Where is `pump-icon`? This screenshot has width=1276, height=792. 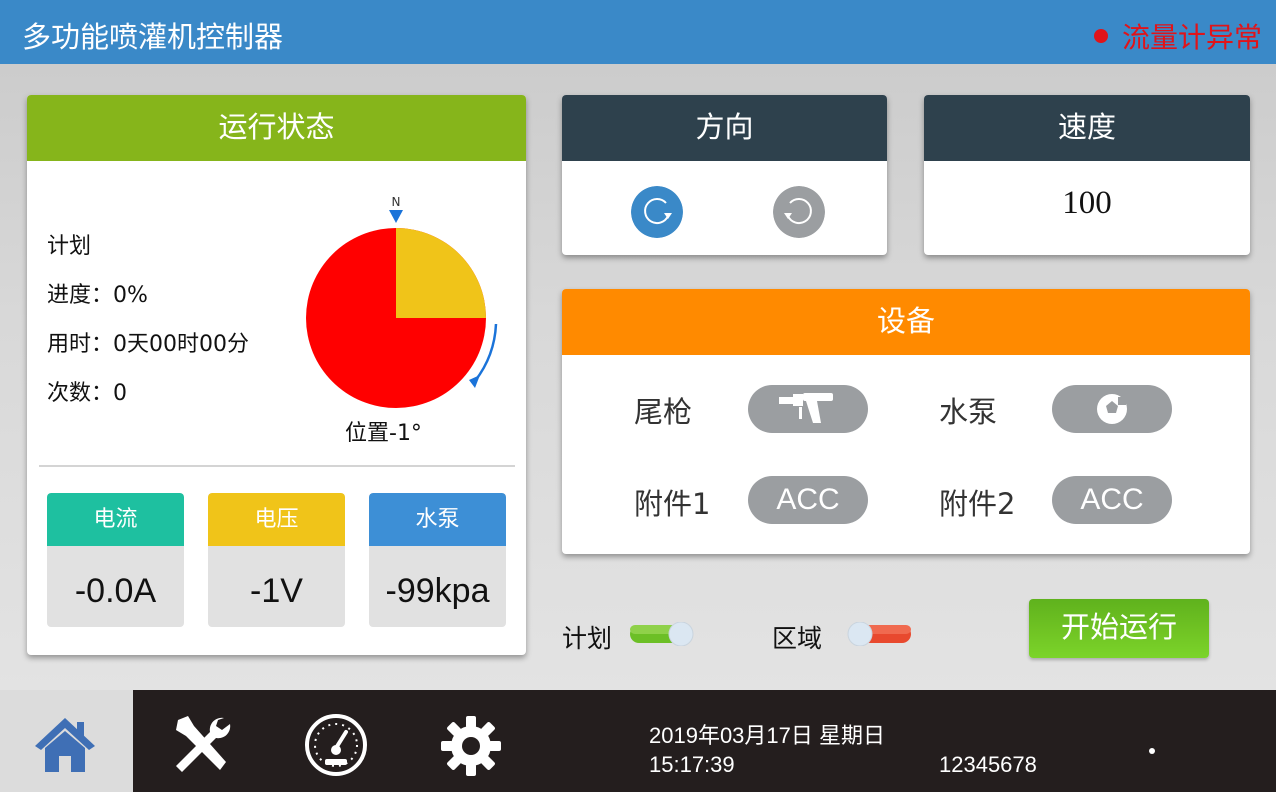 pump-icon is located at coordinates (1112, 409).